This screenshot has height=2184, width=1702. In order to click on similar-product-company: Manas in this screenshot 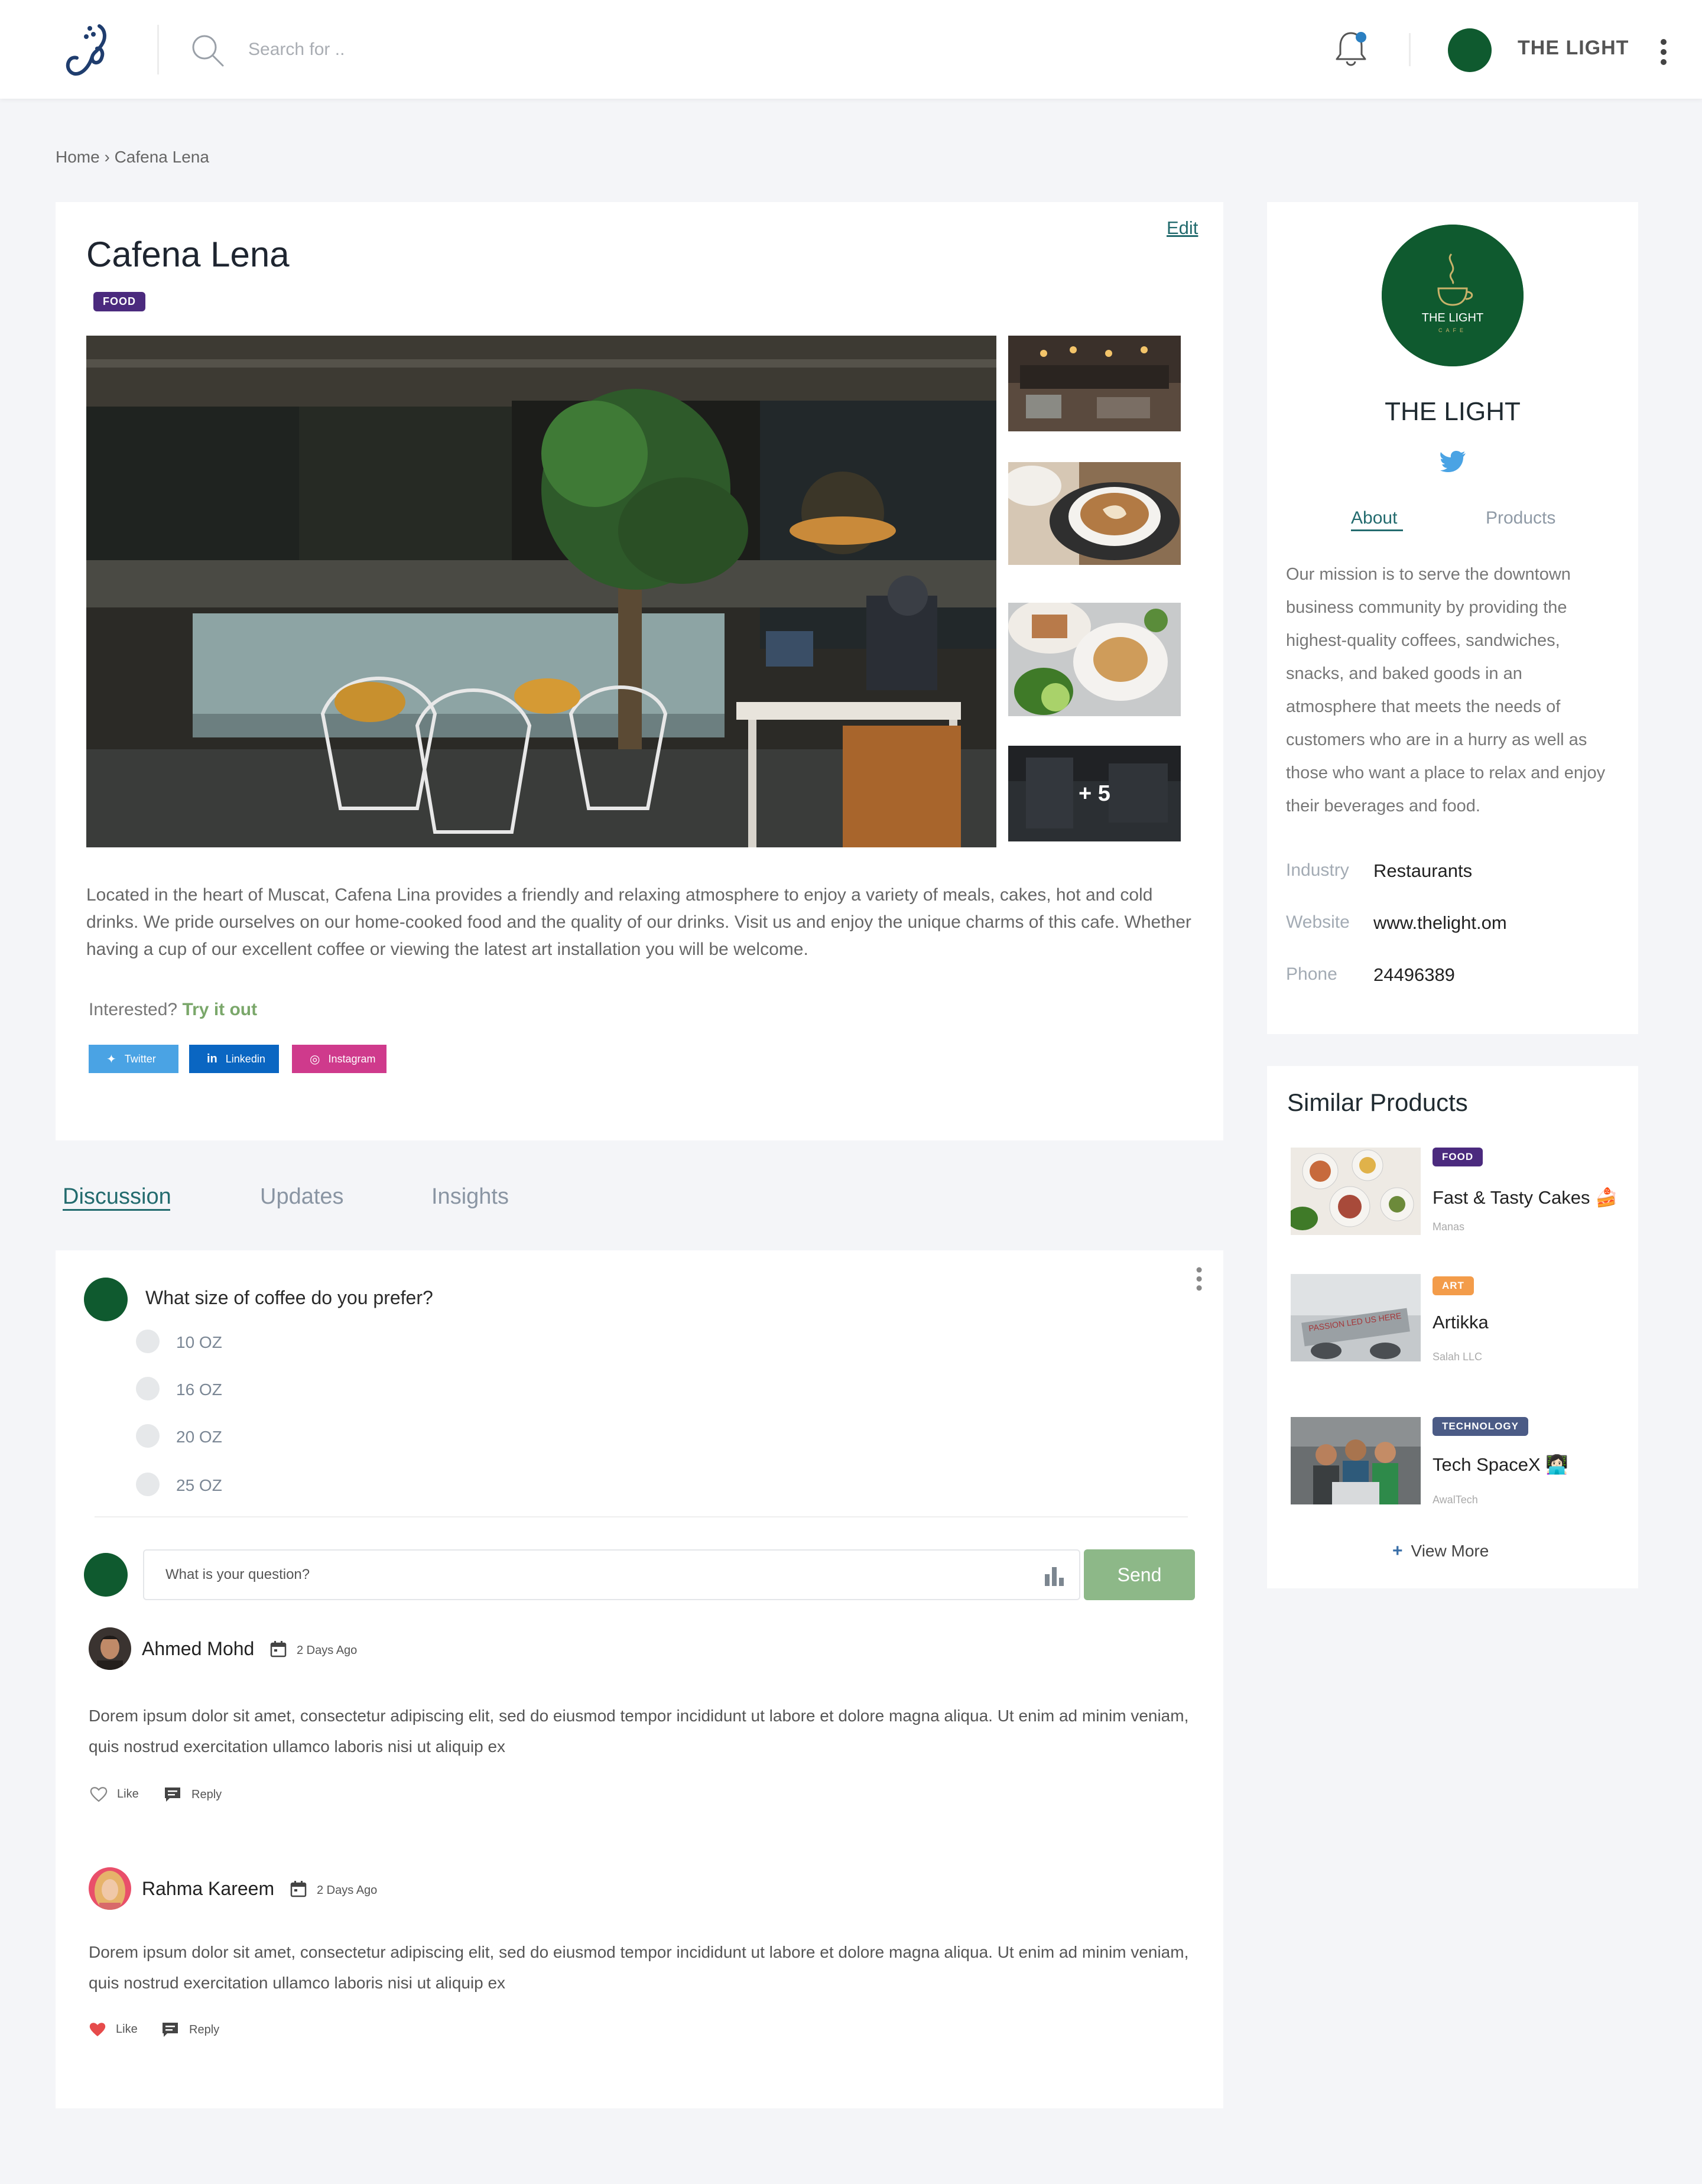, I will do `click(1449, 1227)`.